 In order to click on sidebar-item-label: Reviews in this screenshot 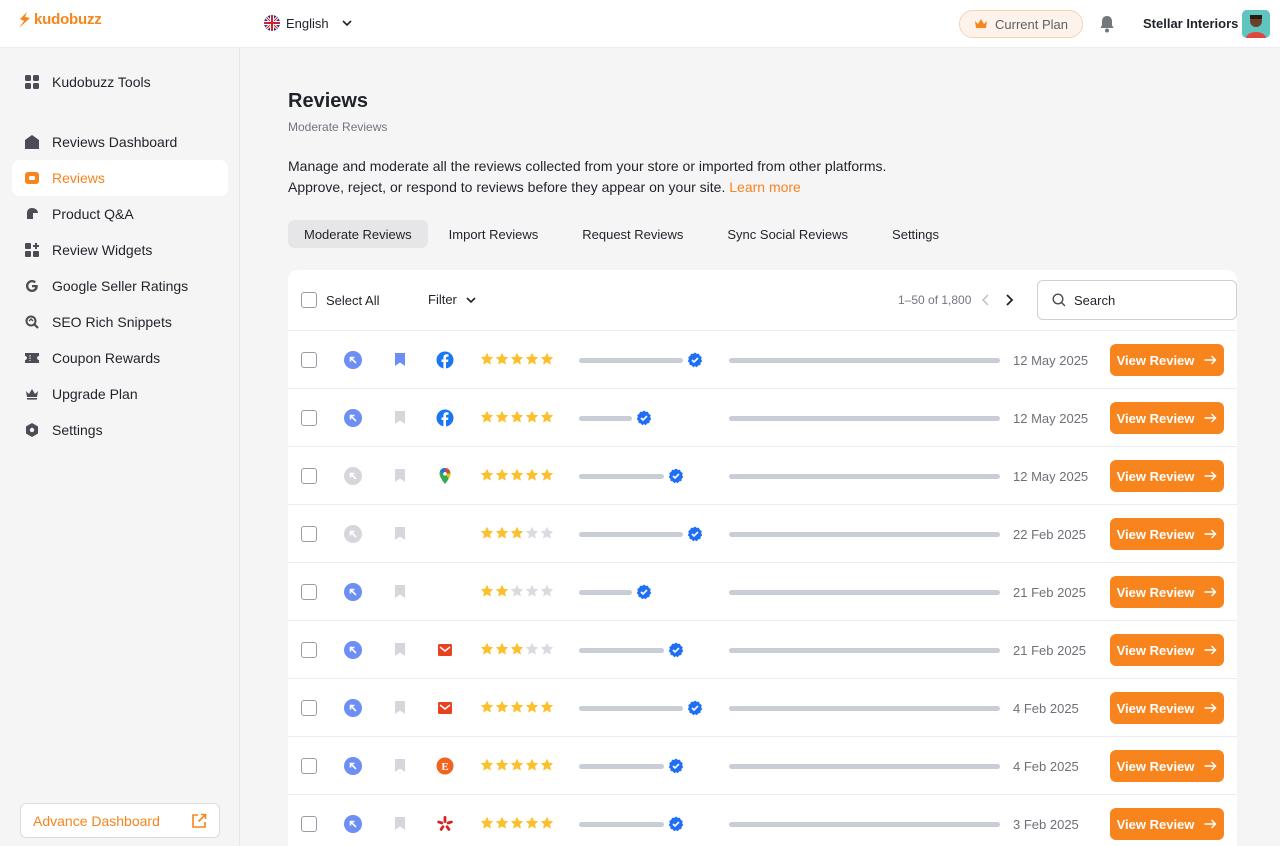, I will do `click(78, 178)`.